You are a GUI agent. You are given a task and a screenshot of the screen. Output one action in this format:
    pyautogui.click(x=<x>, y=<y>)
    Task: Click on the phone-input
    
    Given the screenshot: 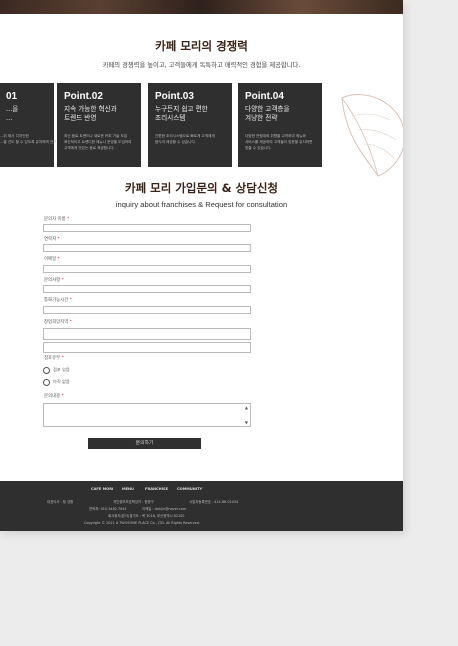 What is the action you would take?
    pyautogui.click(x=147, y=248)
    